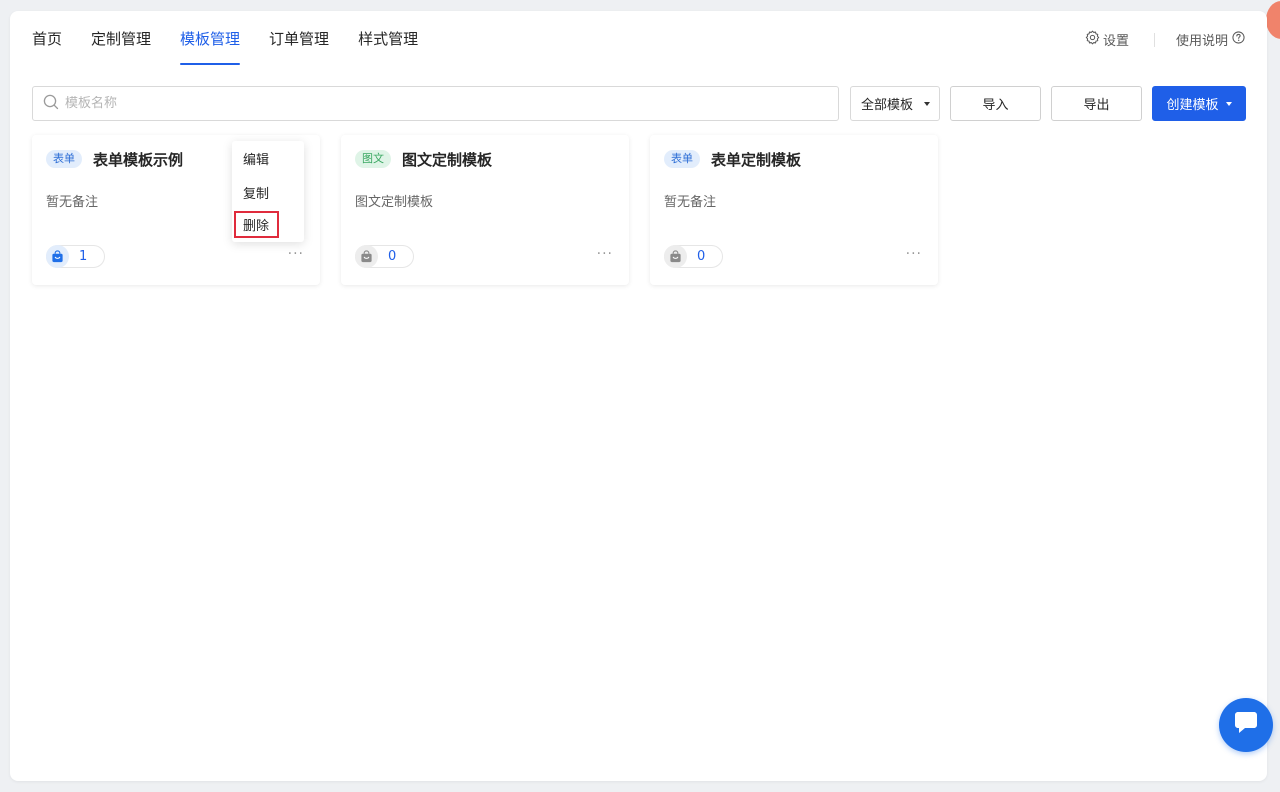  Describe the element at coordinates (1115, 41) in the screenshot. I see `settings-label: 设置` at that location.